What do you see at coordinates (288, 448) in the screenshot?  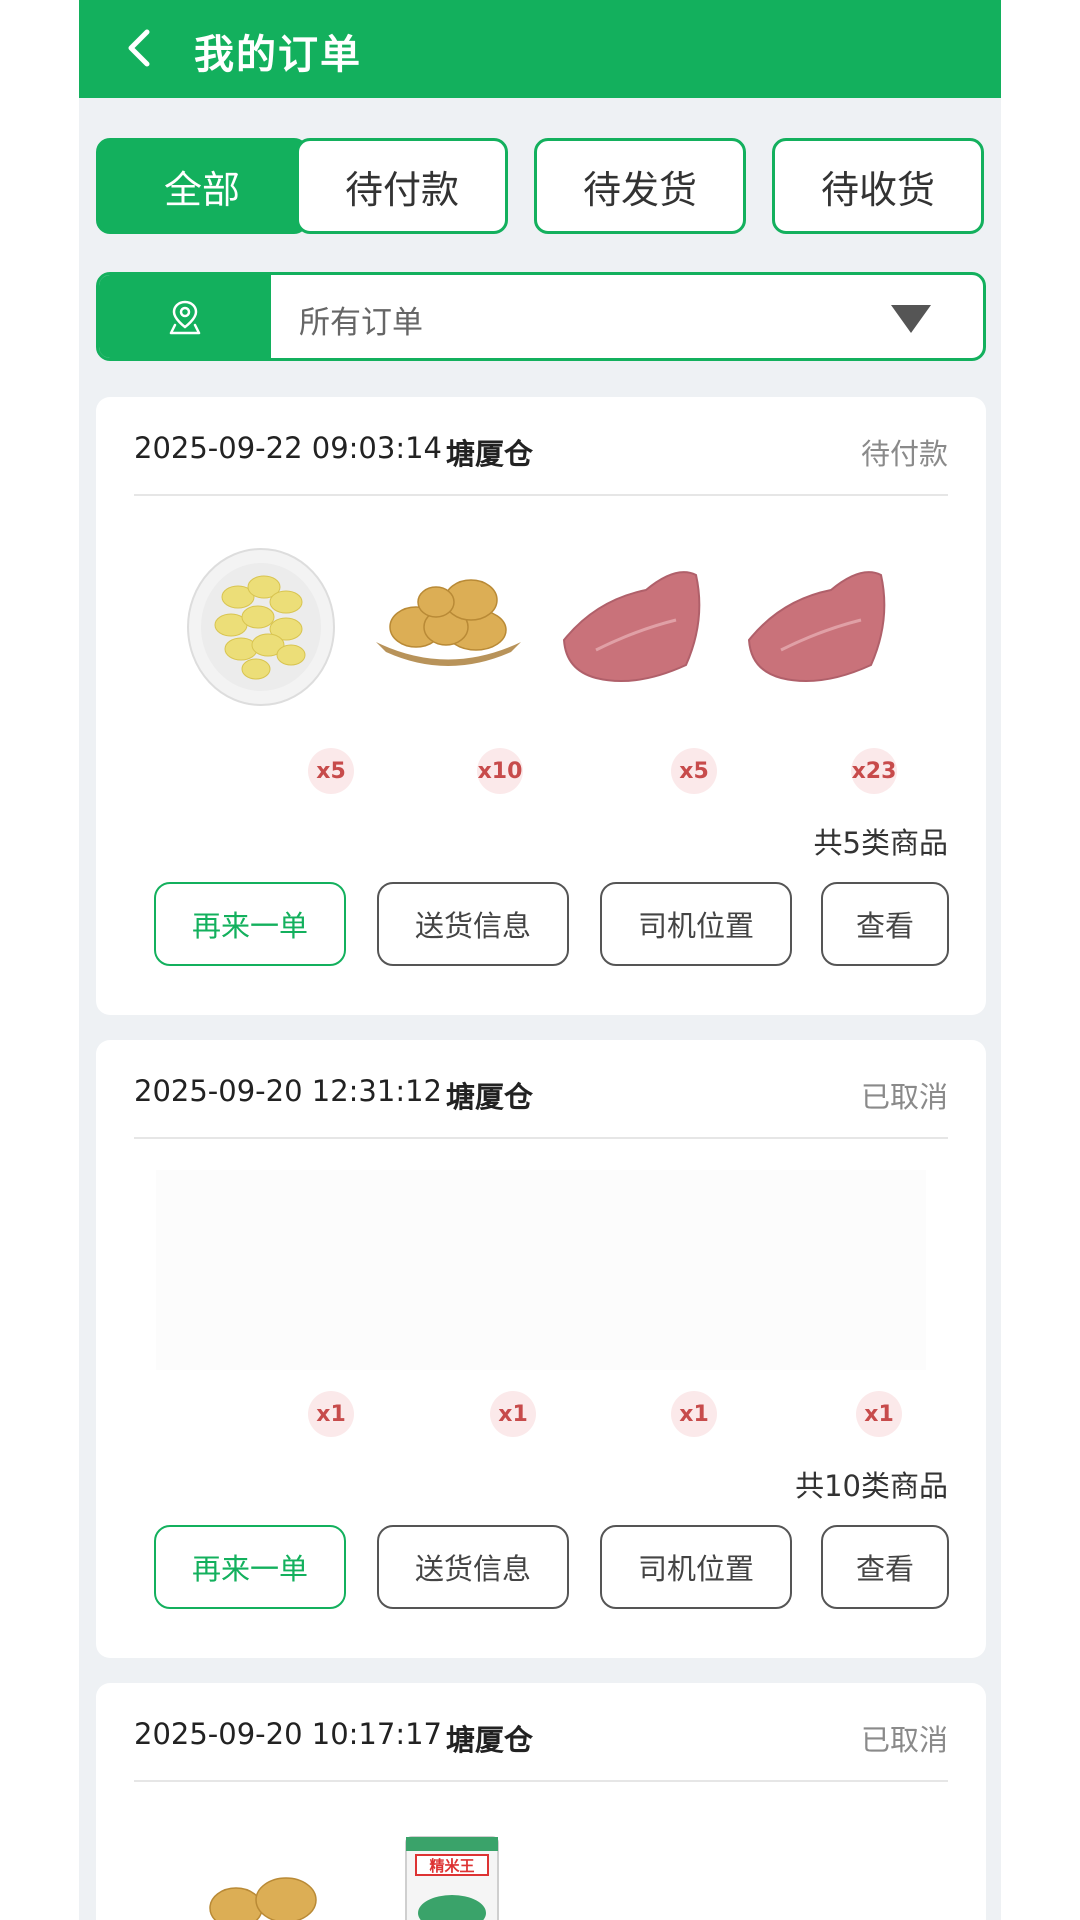 I see `order-time: 2025-09-22 09:03:14` at bounding box center [288, 448].